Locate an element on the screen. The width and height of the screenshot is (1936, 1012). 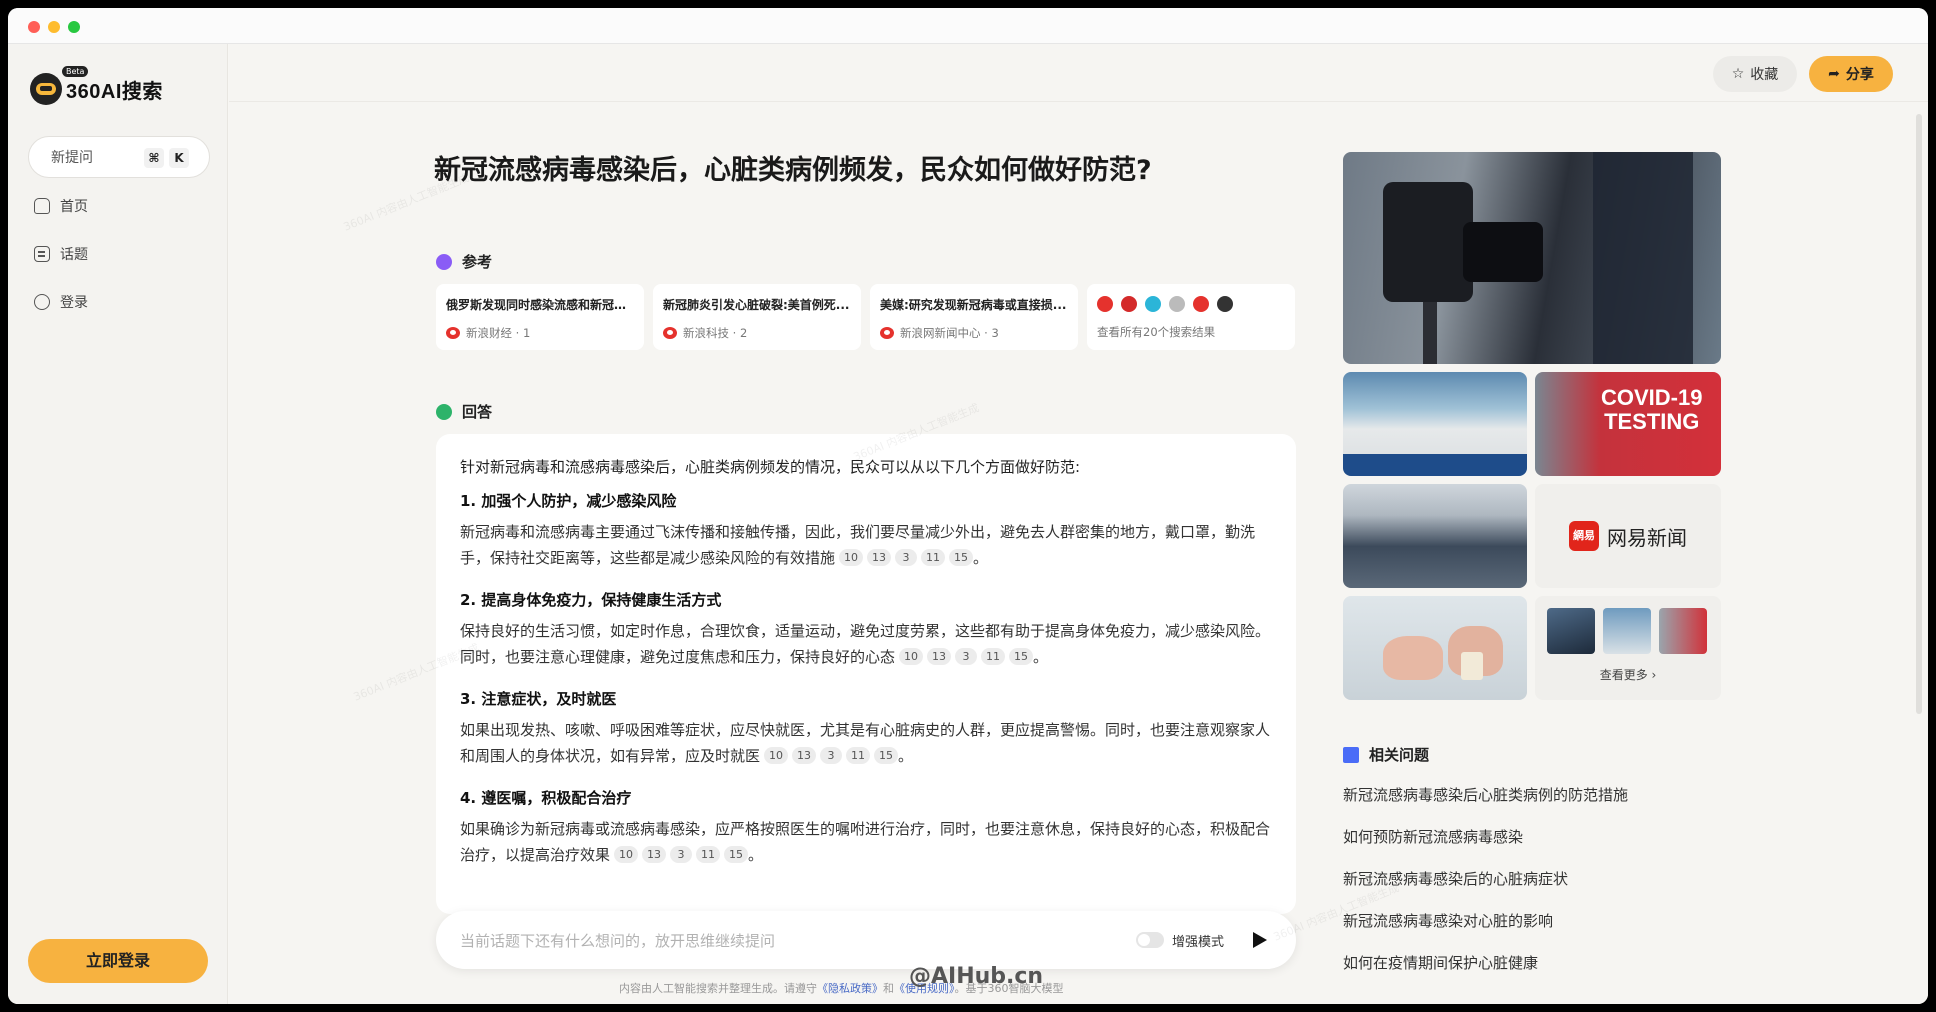
camera-lens-shape is located at coordinates (1503, 252).